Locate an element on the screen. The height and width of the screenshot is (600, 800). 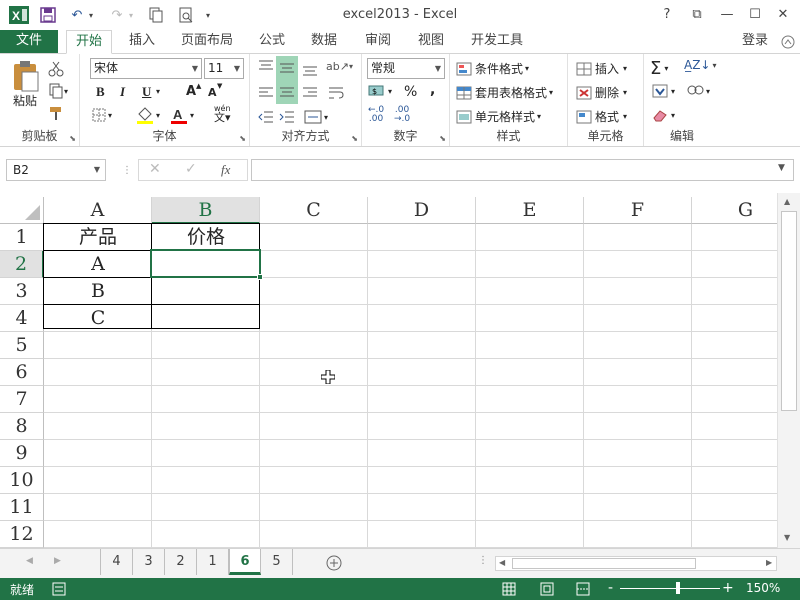
column-header-d: D is located at coordinates (422, 210).